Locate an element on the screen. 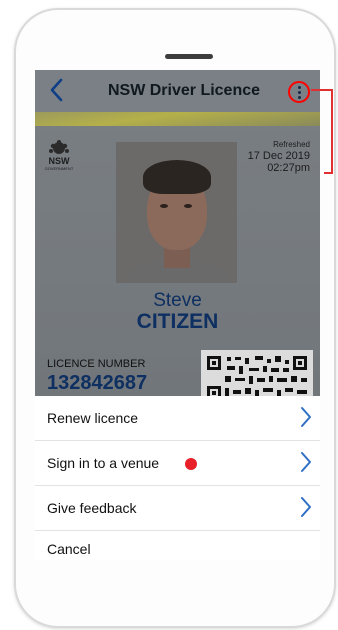 This screenshot has height=630, width=338. licence-photo is located at coordinates (176, 212).